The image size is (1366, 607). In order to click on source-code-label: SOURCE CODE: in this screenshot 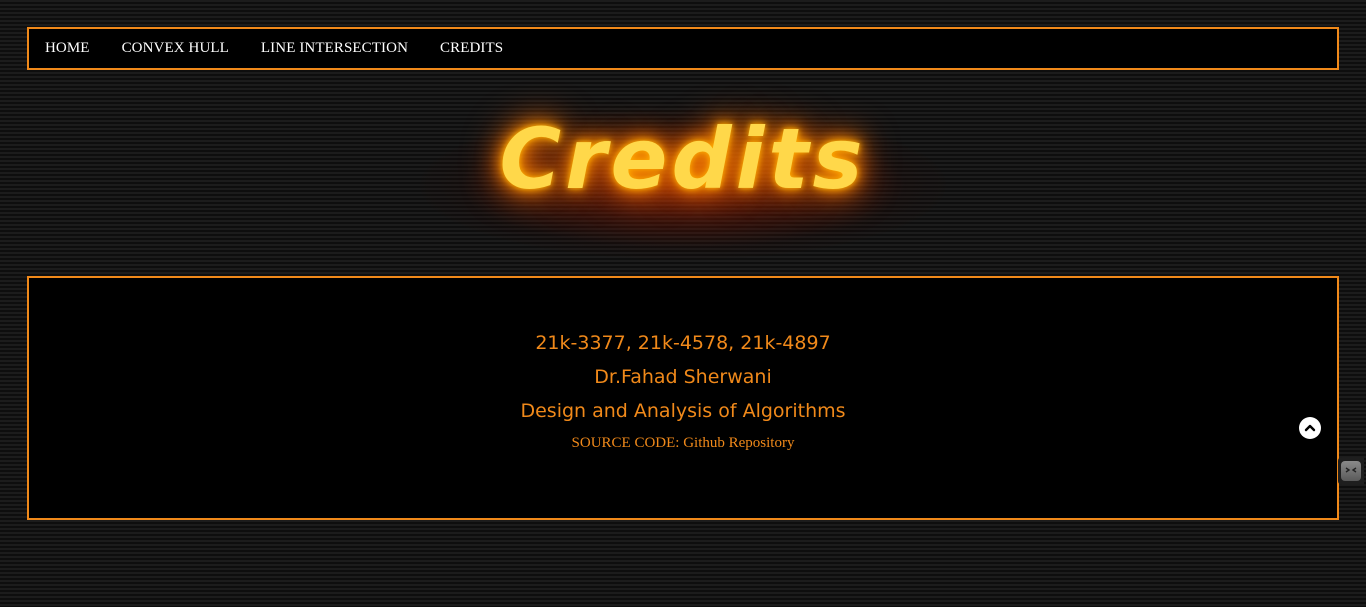, I will do `click(627, 443)`.